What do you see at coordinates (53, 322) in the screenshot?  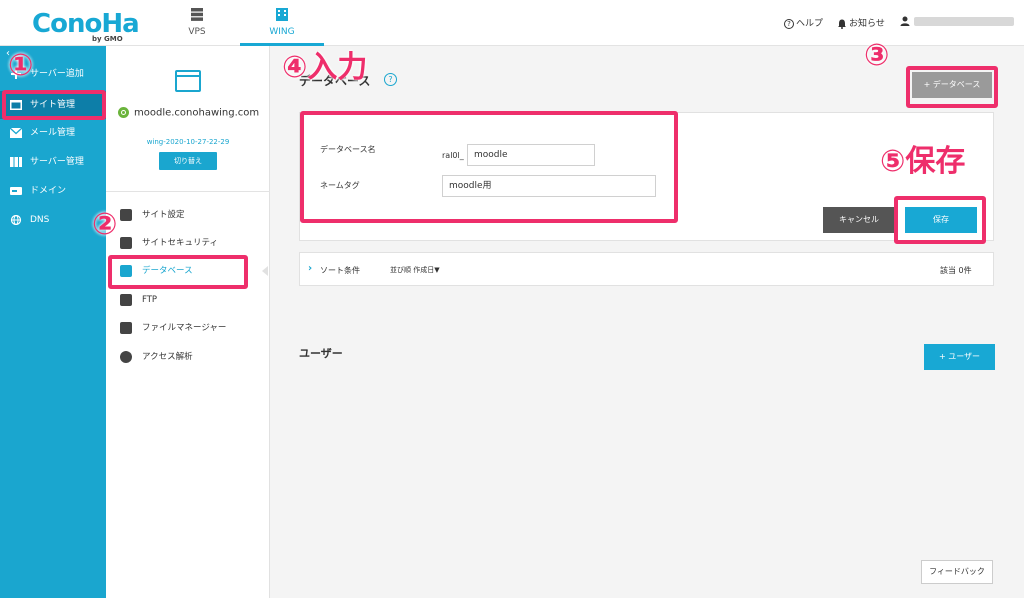 I see `main-sidebar: ‹ サーバー追加 サイト管理 メール管理 サーバー管理 ドメイン DNS` at bounding box center [53, 322].